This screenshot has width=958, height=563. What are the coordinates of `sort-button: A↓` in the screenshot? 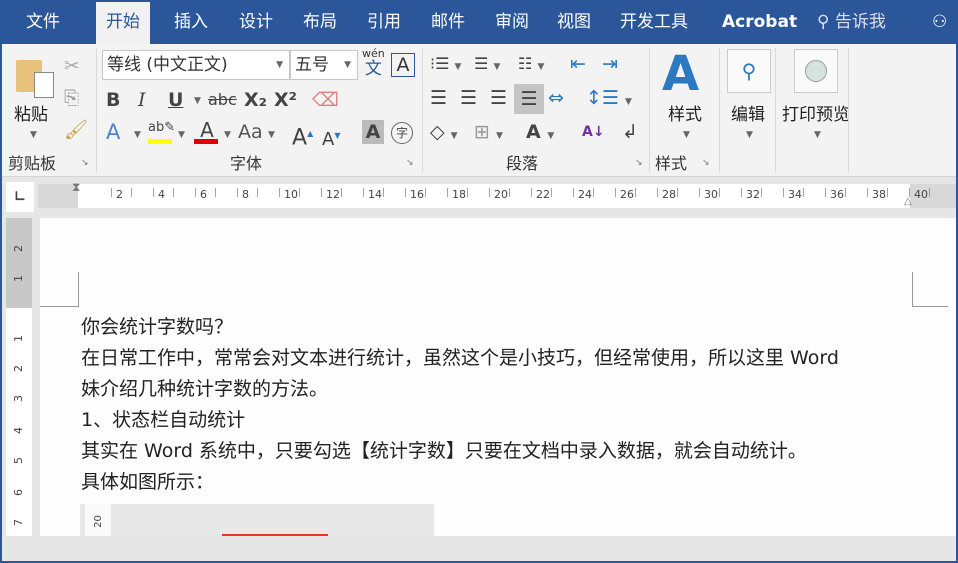 It's located at (593, 132).